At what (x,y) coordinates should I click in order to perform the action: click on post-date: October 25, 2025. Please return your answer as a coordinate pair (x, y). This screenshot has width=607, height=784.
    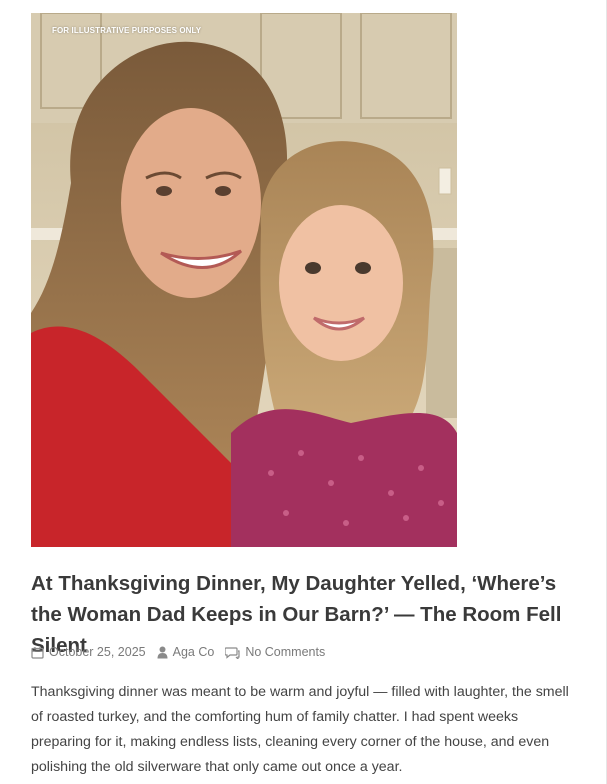
    Looking at the image, I should click on (88, 652).